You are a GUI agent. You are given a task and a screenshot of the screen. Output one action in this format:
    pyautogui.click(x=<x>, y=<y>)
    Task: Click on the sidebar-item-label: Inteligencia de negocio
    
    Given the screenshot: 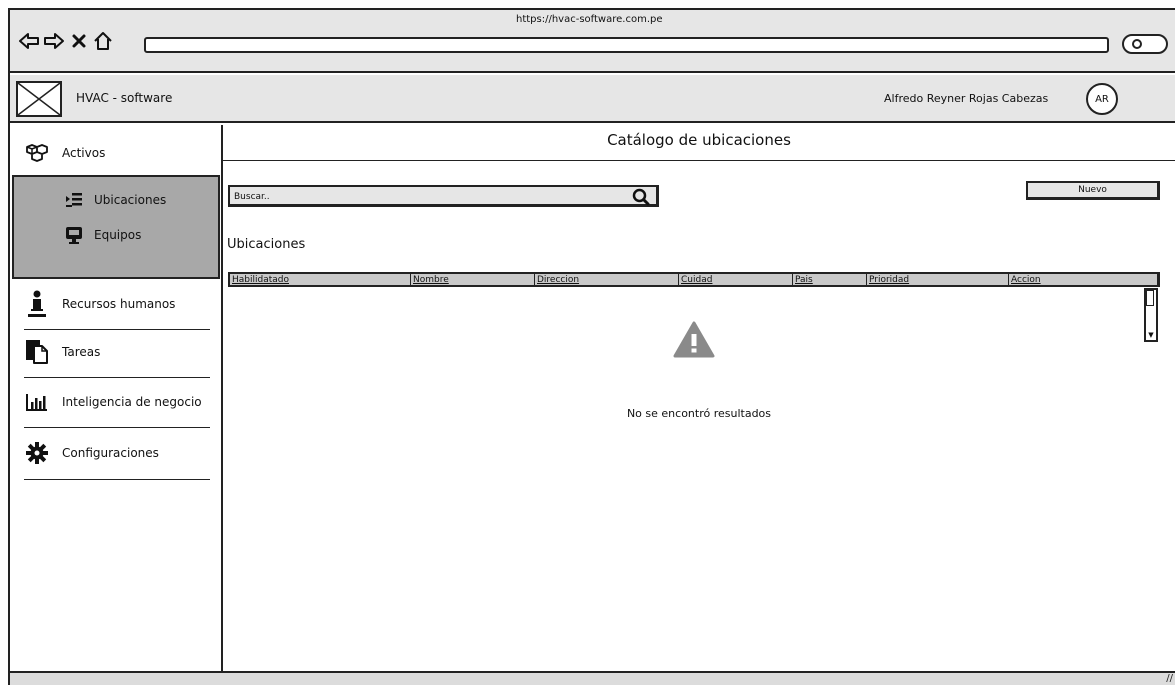 What is the action you would take?
    pyautogui.click(x=132, y=402)
    